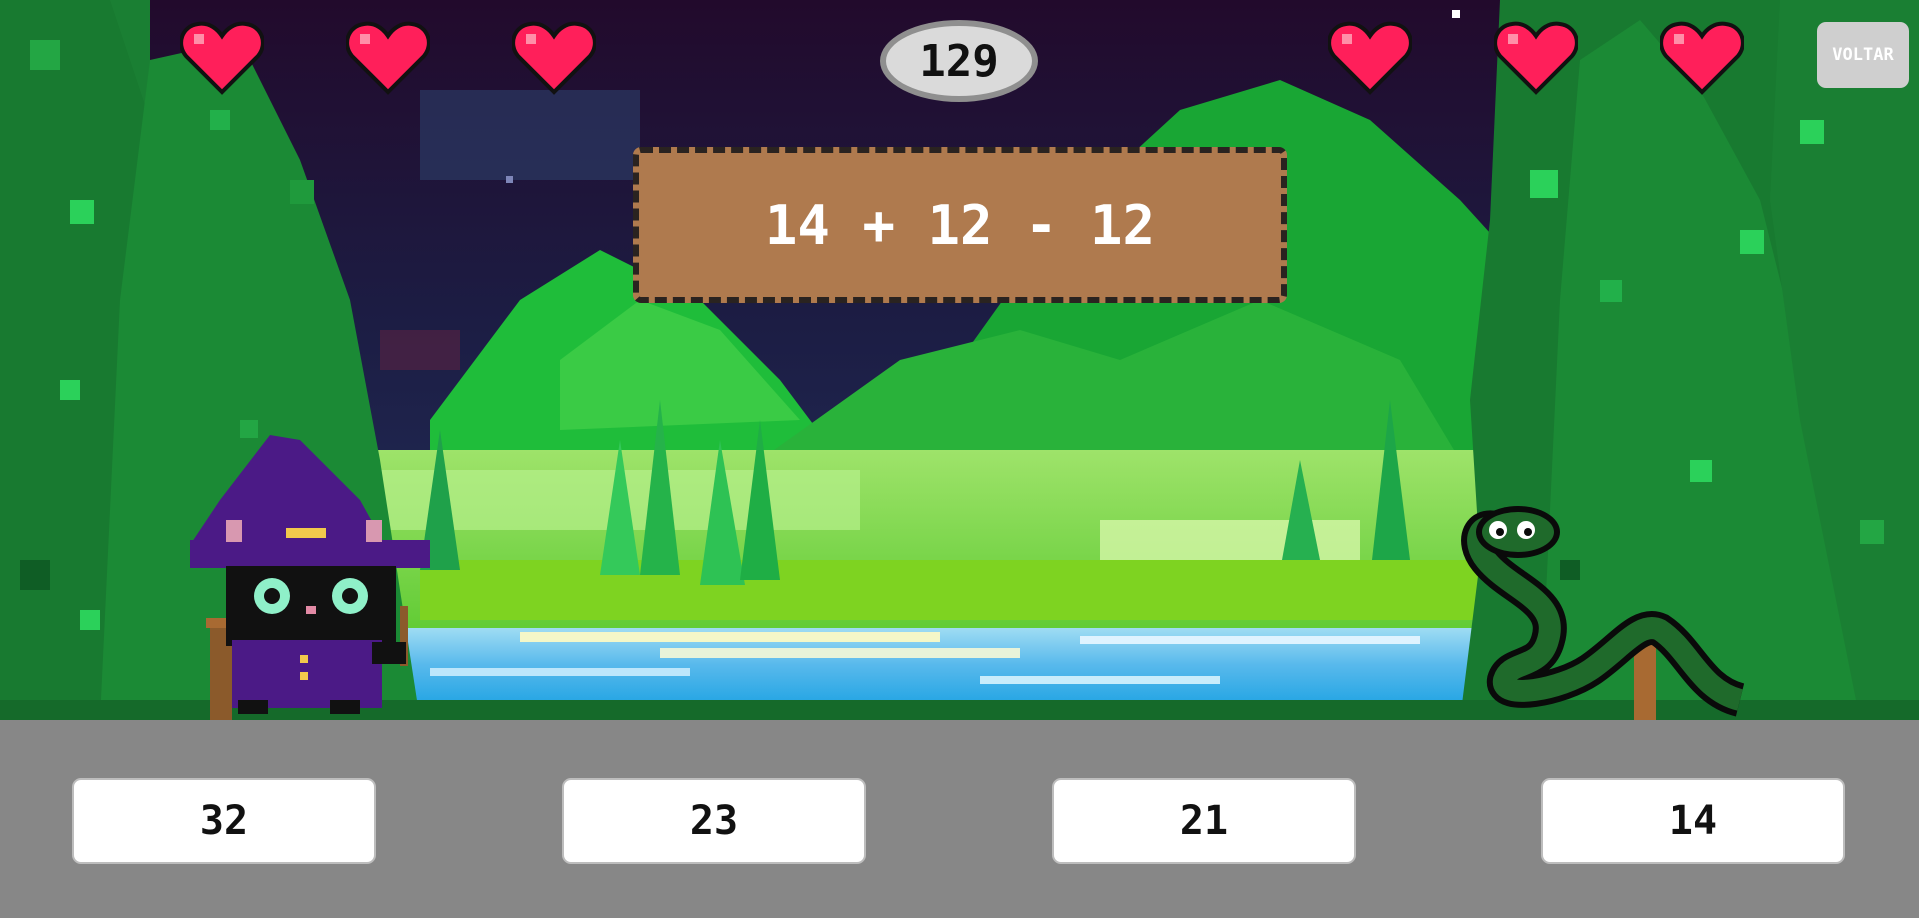 The image size is (1919, 918). I want to click on score-display: 129, so click(959, 61).